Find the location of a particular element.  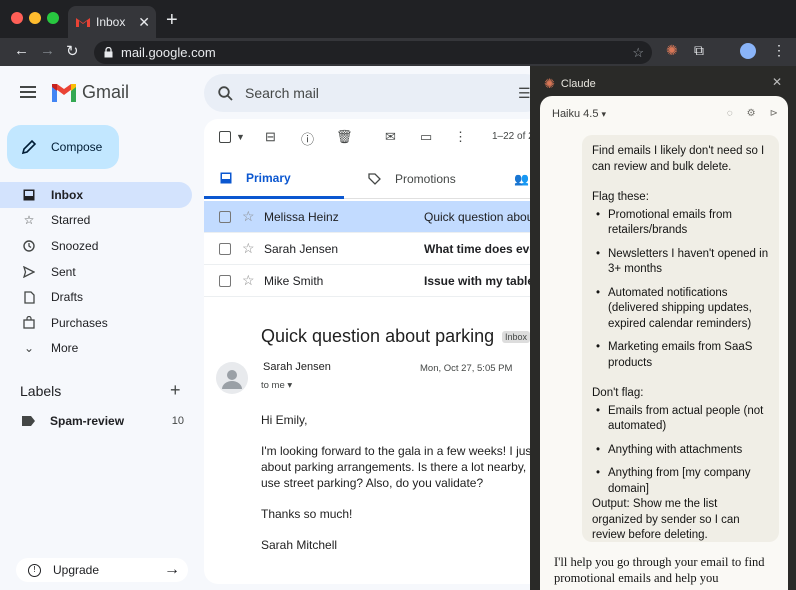

model-selector: Haiku 4.5 ▾ is located at coordinates (579, 114).